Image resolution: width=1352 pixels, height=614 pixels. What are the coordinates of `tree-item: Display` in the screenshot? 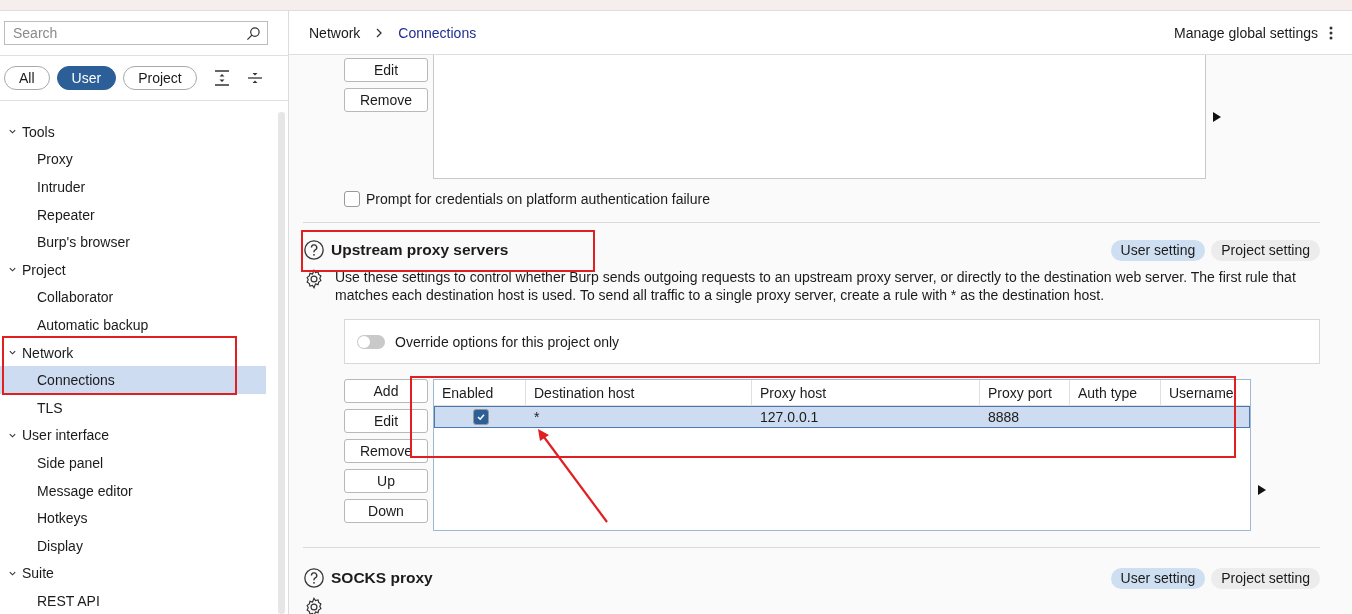 It's located at (133, 545).